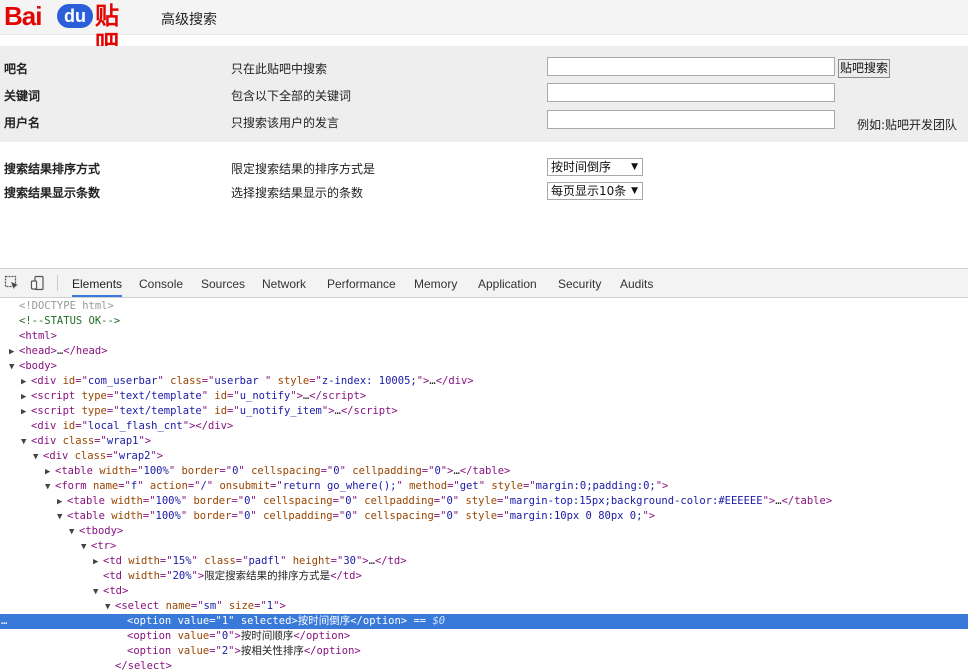 Image resolution: width=968 pixels, height=672 pixels. I want to click on dom-node: ▼ <div class="wrap2">, so click(484, 456).